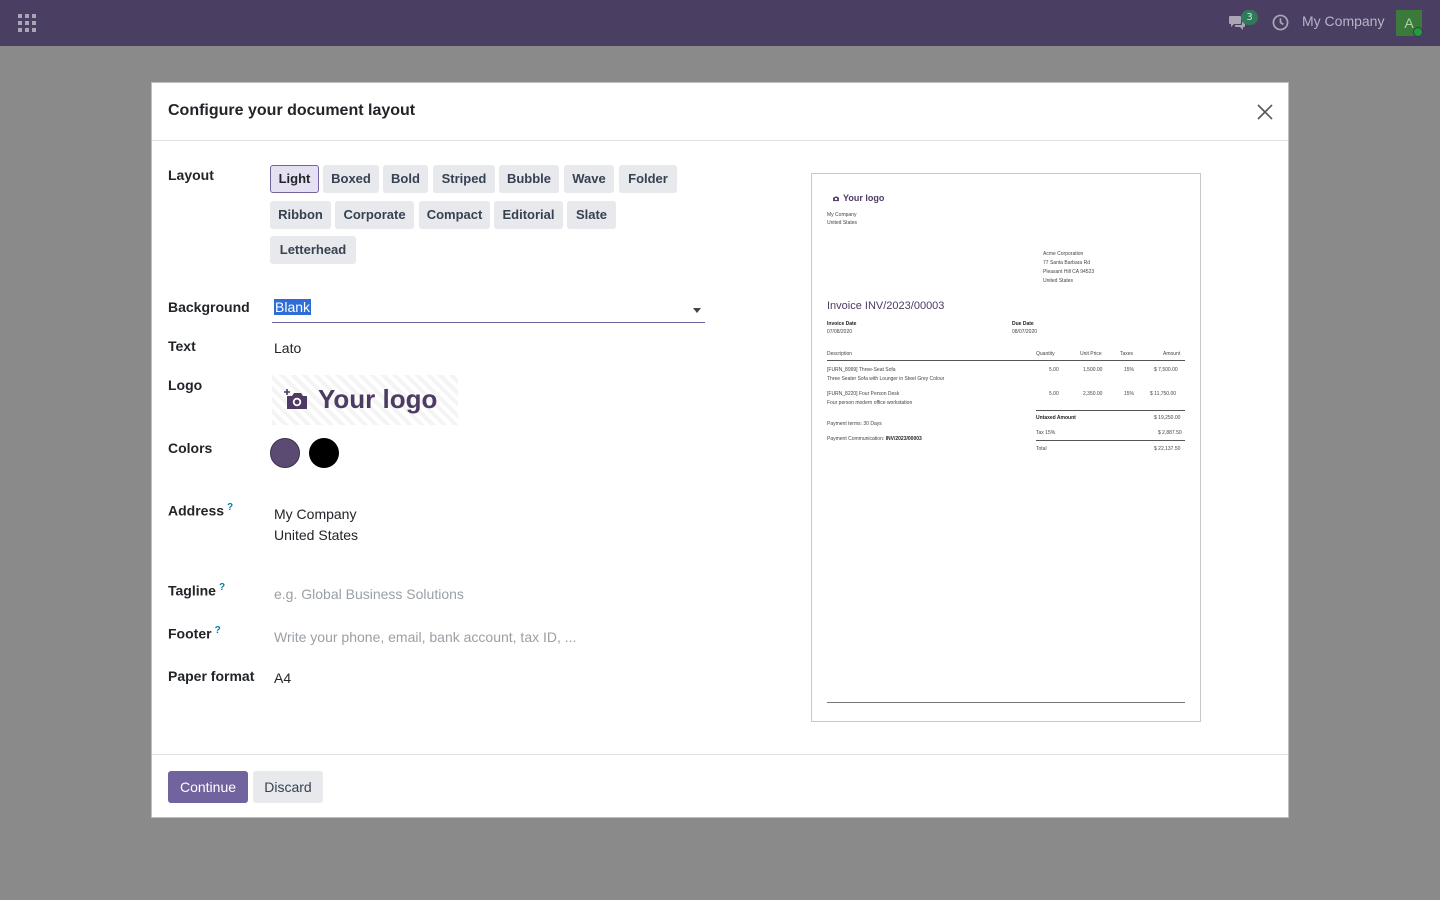 The image size is (1440, 900). What do you see at coordinates (1058, 281) in the screenshot?
I see `preview-customer-line: United States` at bounding box center [1058, 281].